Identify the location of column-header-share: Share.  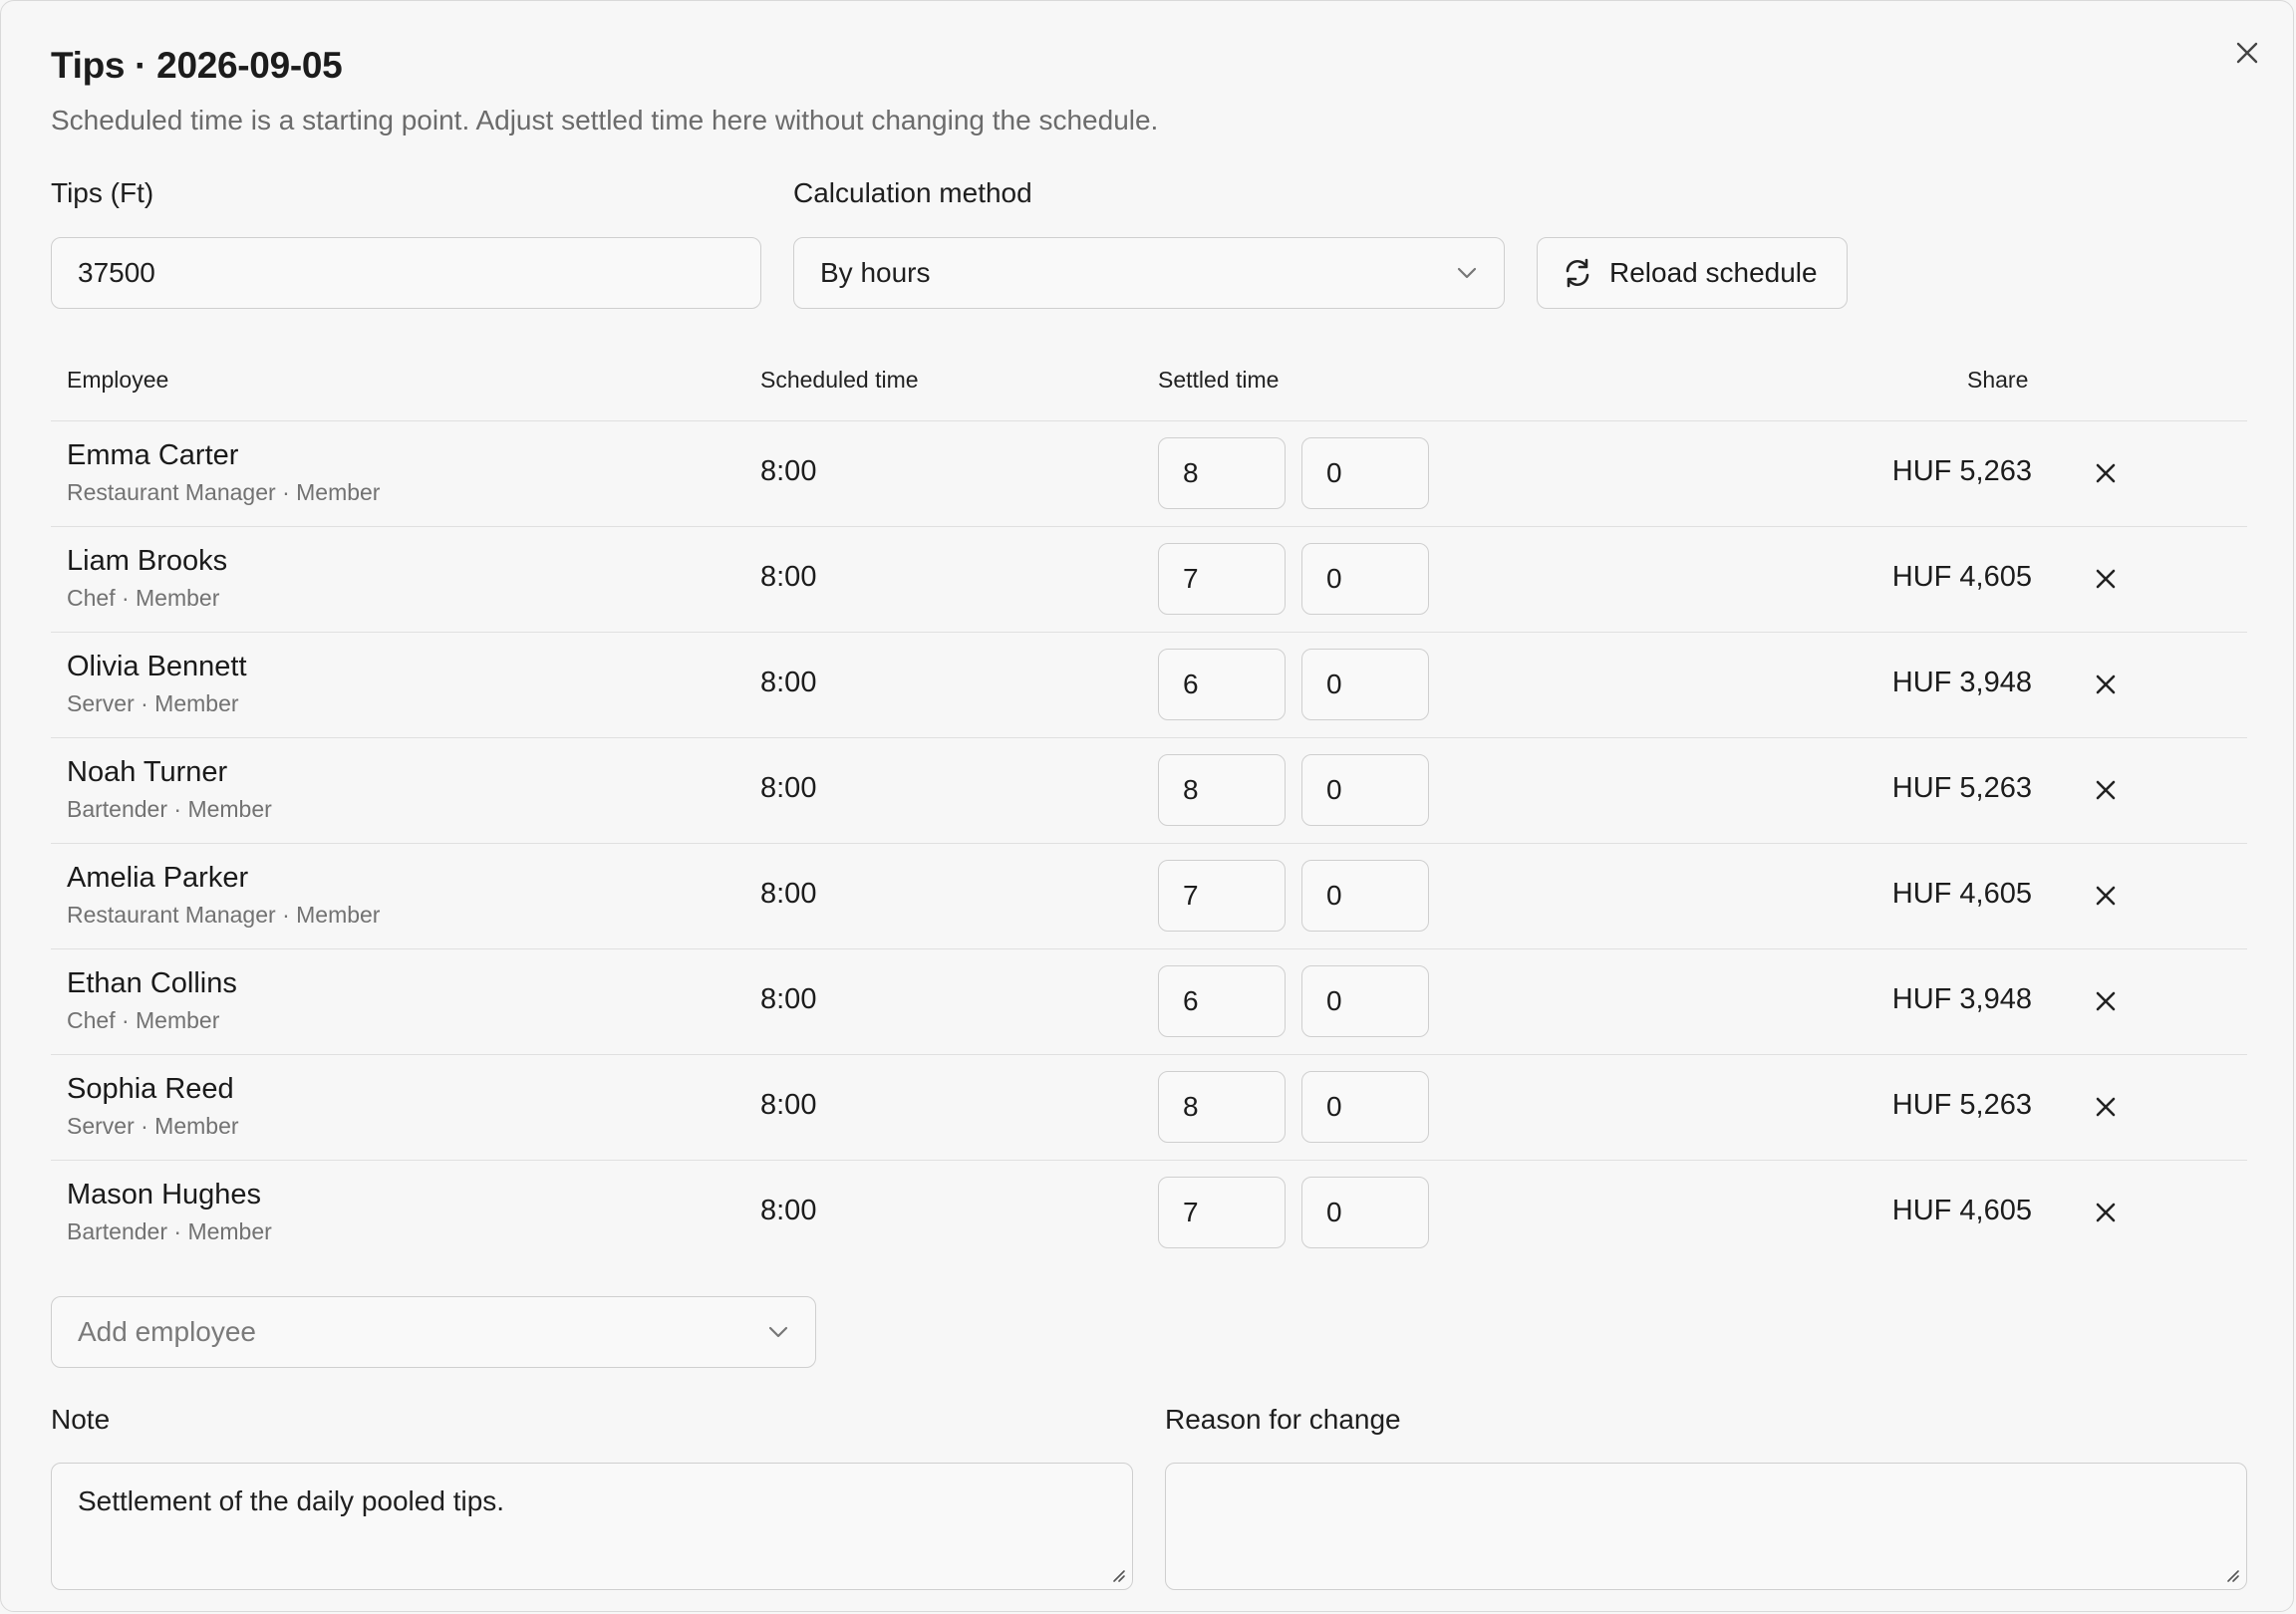
(1998, 380).